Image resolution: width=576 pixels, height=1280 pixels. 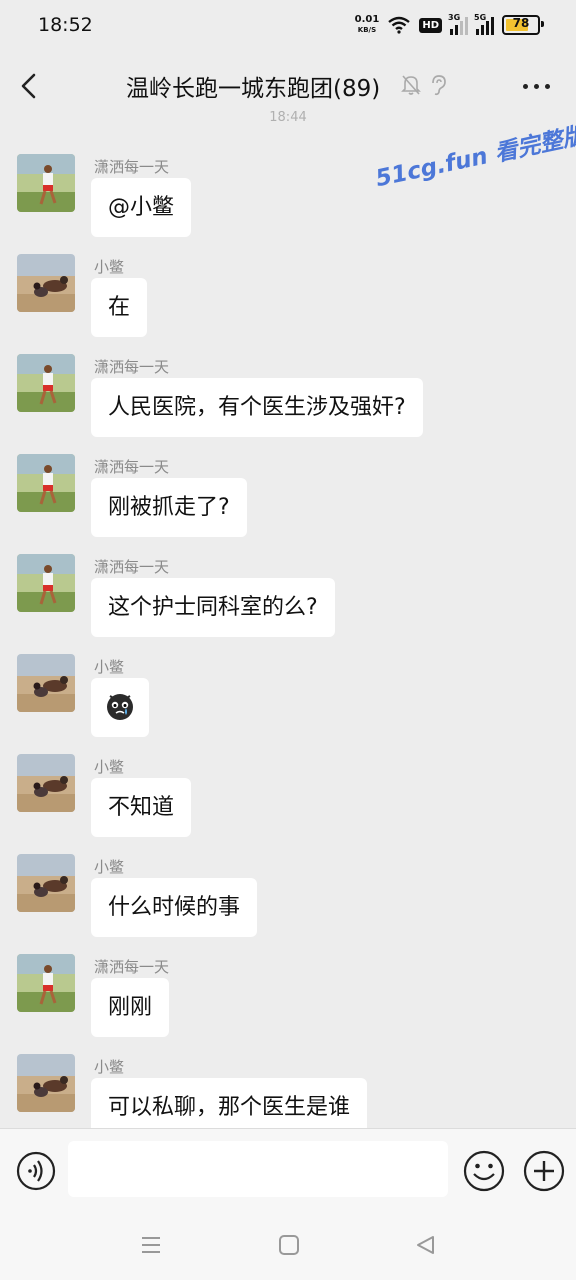 I want to click on more-icon, so click(x=525, y=86).